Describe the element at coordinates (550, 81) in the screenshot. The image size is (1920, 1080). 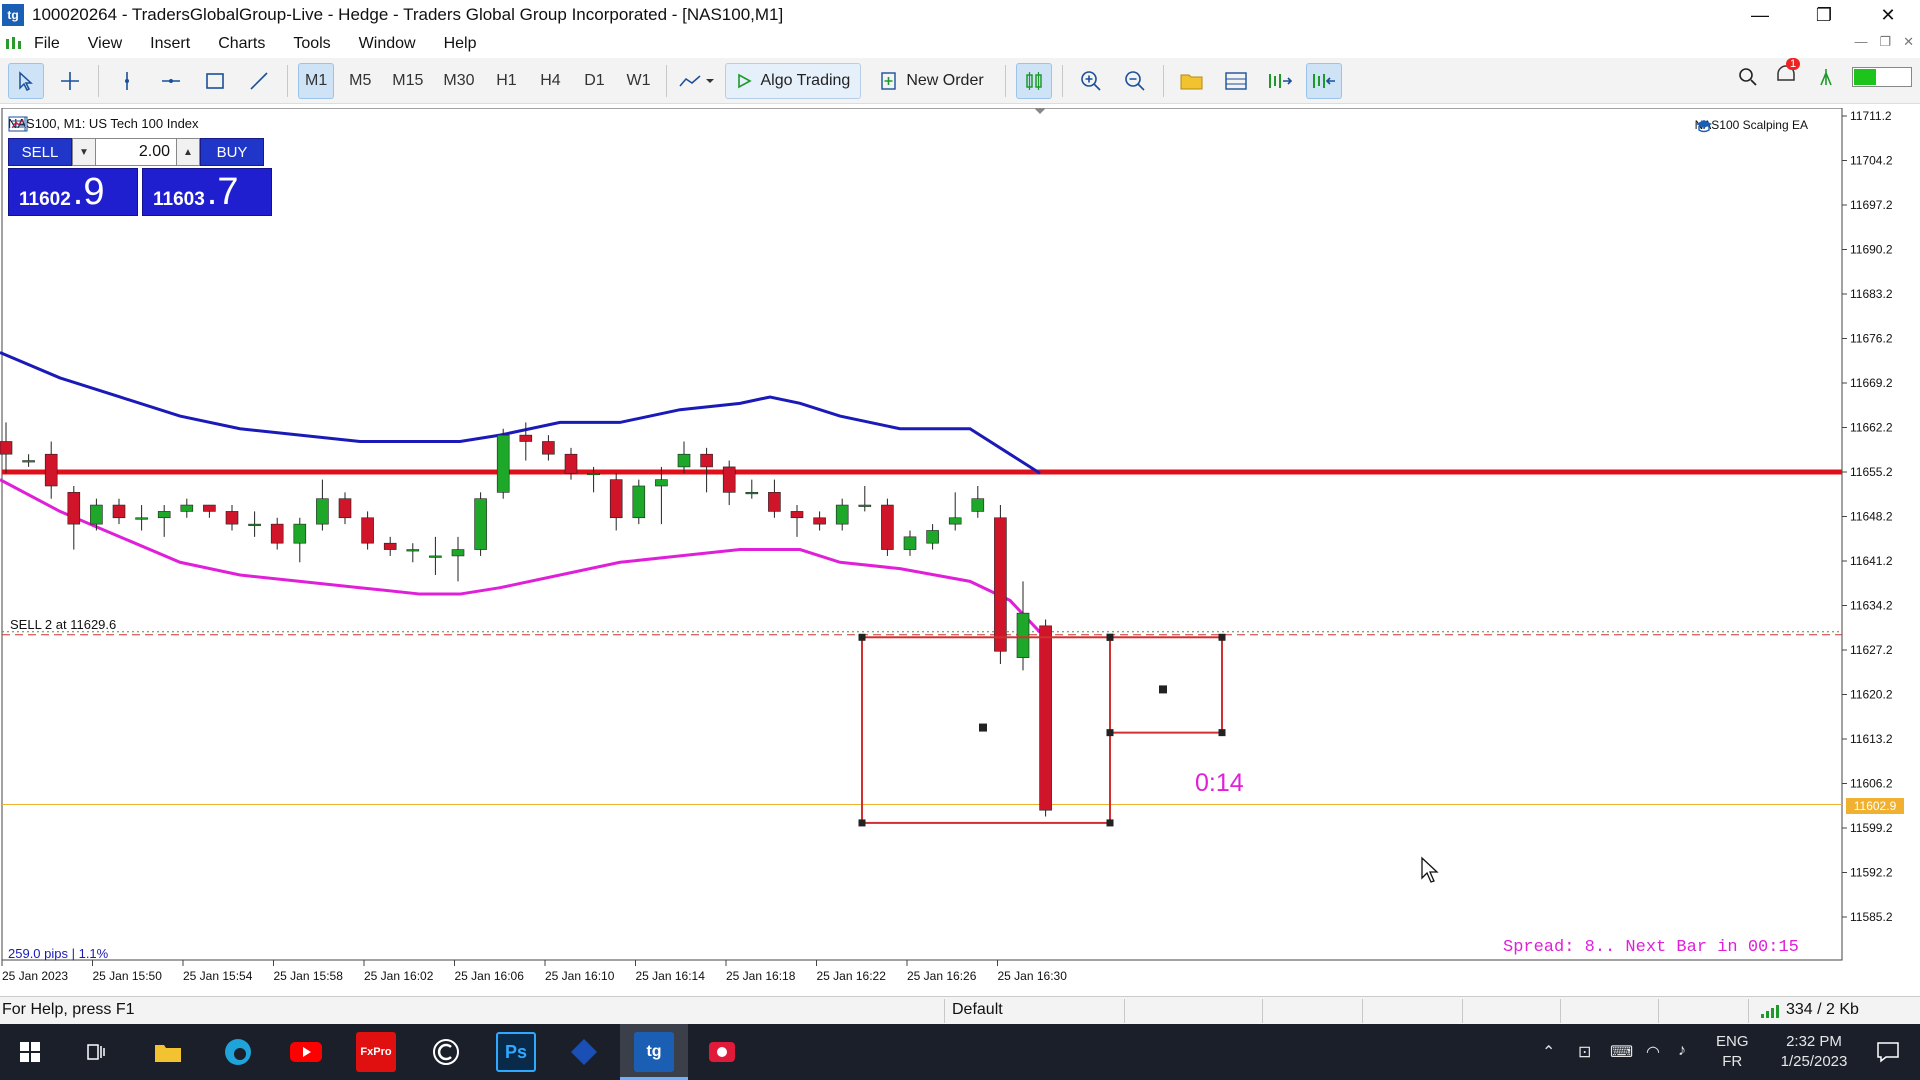
I see `timeframe-h4: H4` at that location.